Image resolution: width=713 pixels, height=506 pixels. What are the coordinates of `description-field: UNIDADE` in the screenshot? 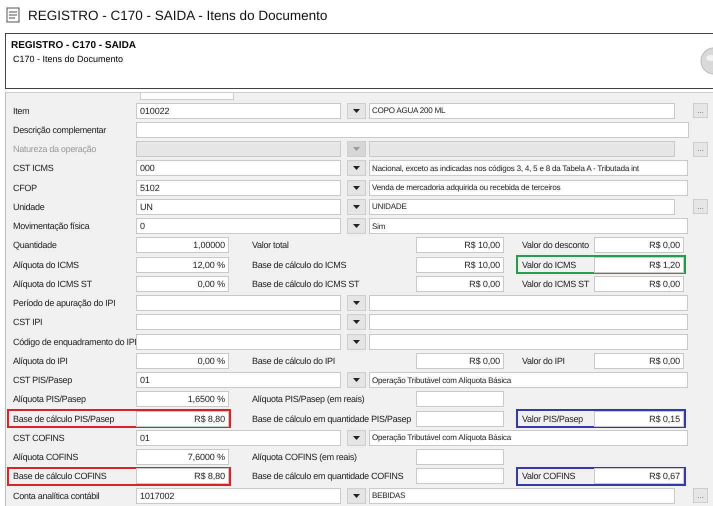 It's located at (522, 206).